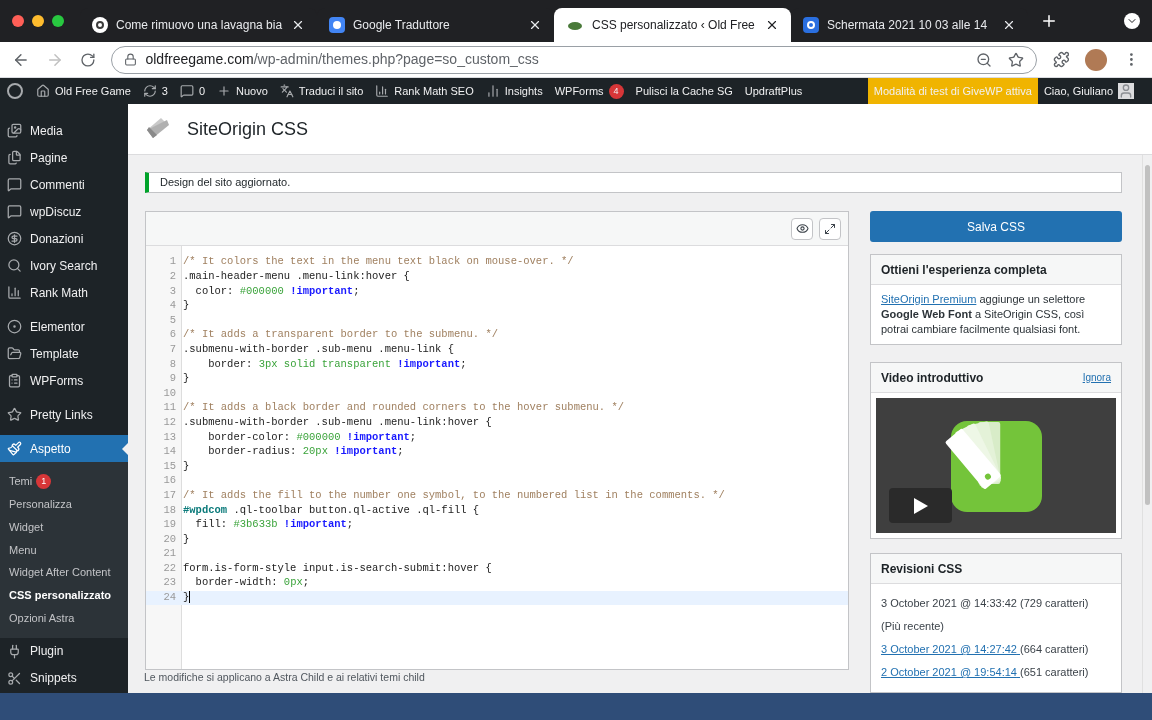 The width and height of the screenshot is (1152, 720). I want to click on admin-bar-label: Pulisci la Cache SG, so click(684, 91).